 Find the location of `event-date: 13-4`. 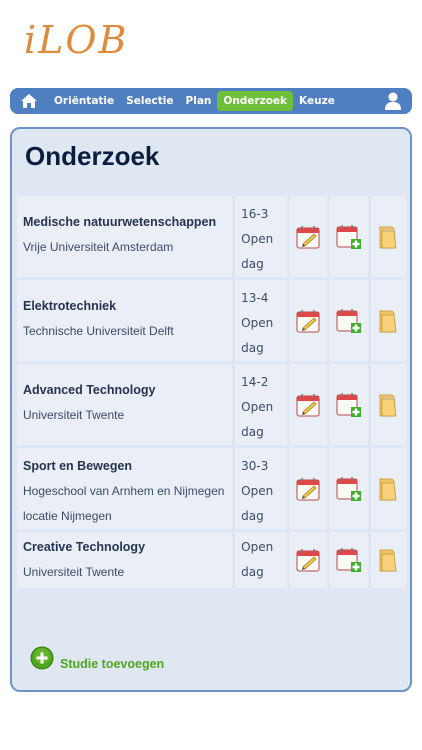

event-date: 13-4 is located at coordinates (255, 298).